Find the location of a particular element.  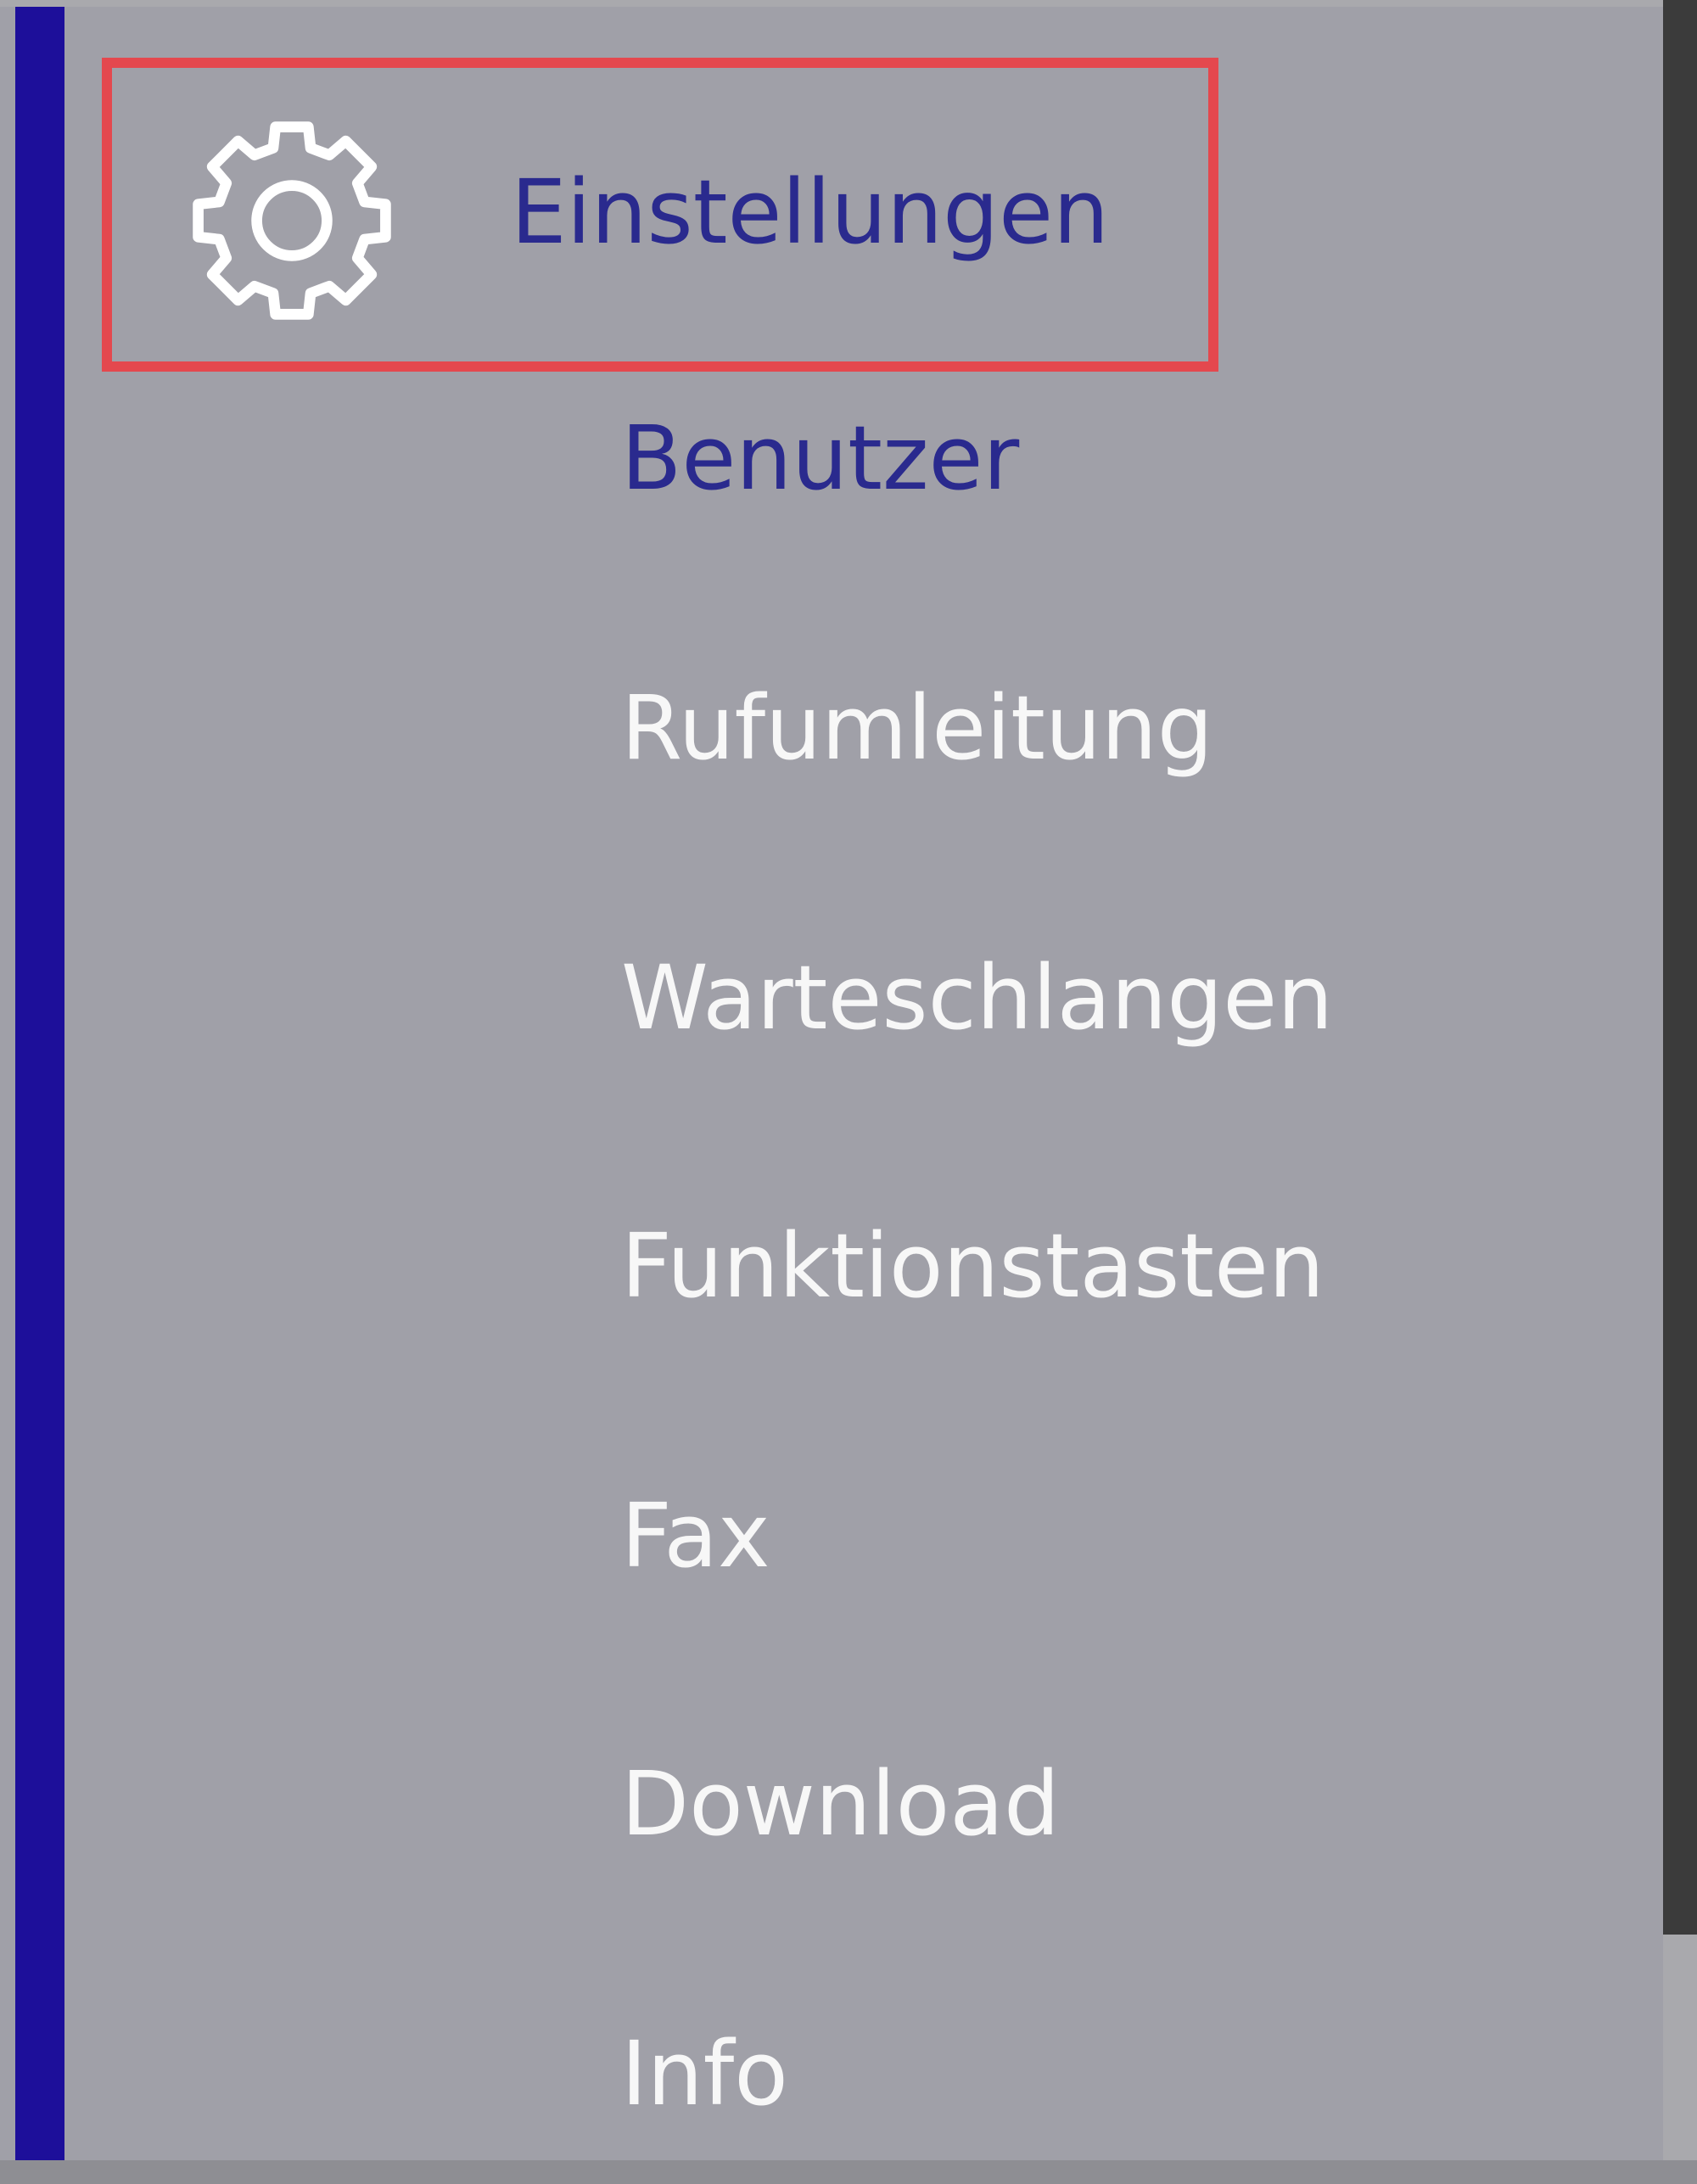

menu-item-download: Download is located at coordinates (840, 1804).